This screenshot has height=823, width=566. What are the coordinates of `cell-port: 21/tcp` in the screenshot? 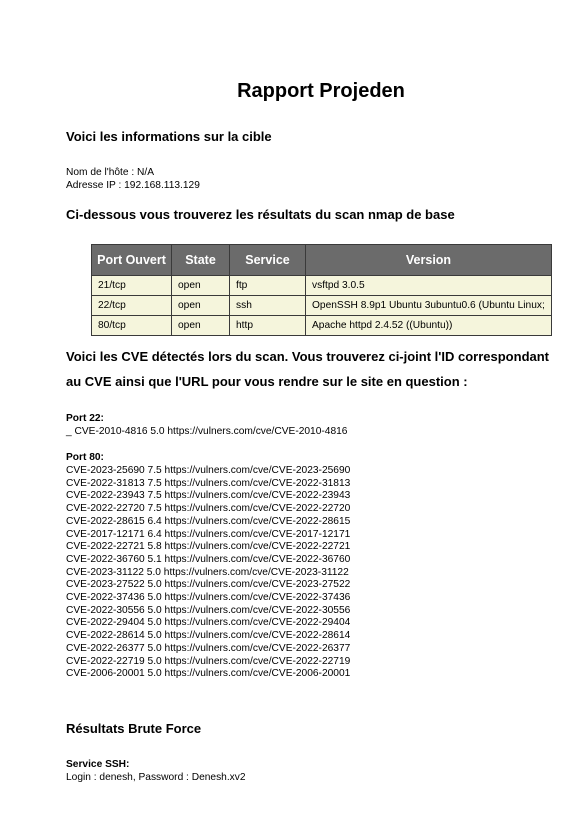 It's located at (131, 285).